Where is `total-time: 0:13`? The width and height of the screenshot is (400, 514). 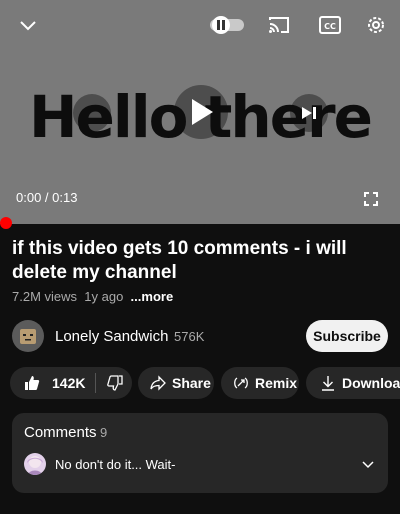 total-time: 0:13 is located at coordinates (65, 197).